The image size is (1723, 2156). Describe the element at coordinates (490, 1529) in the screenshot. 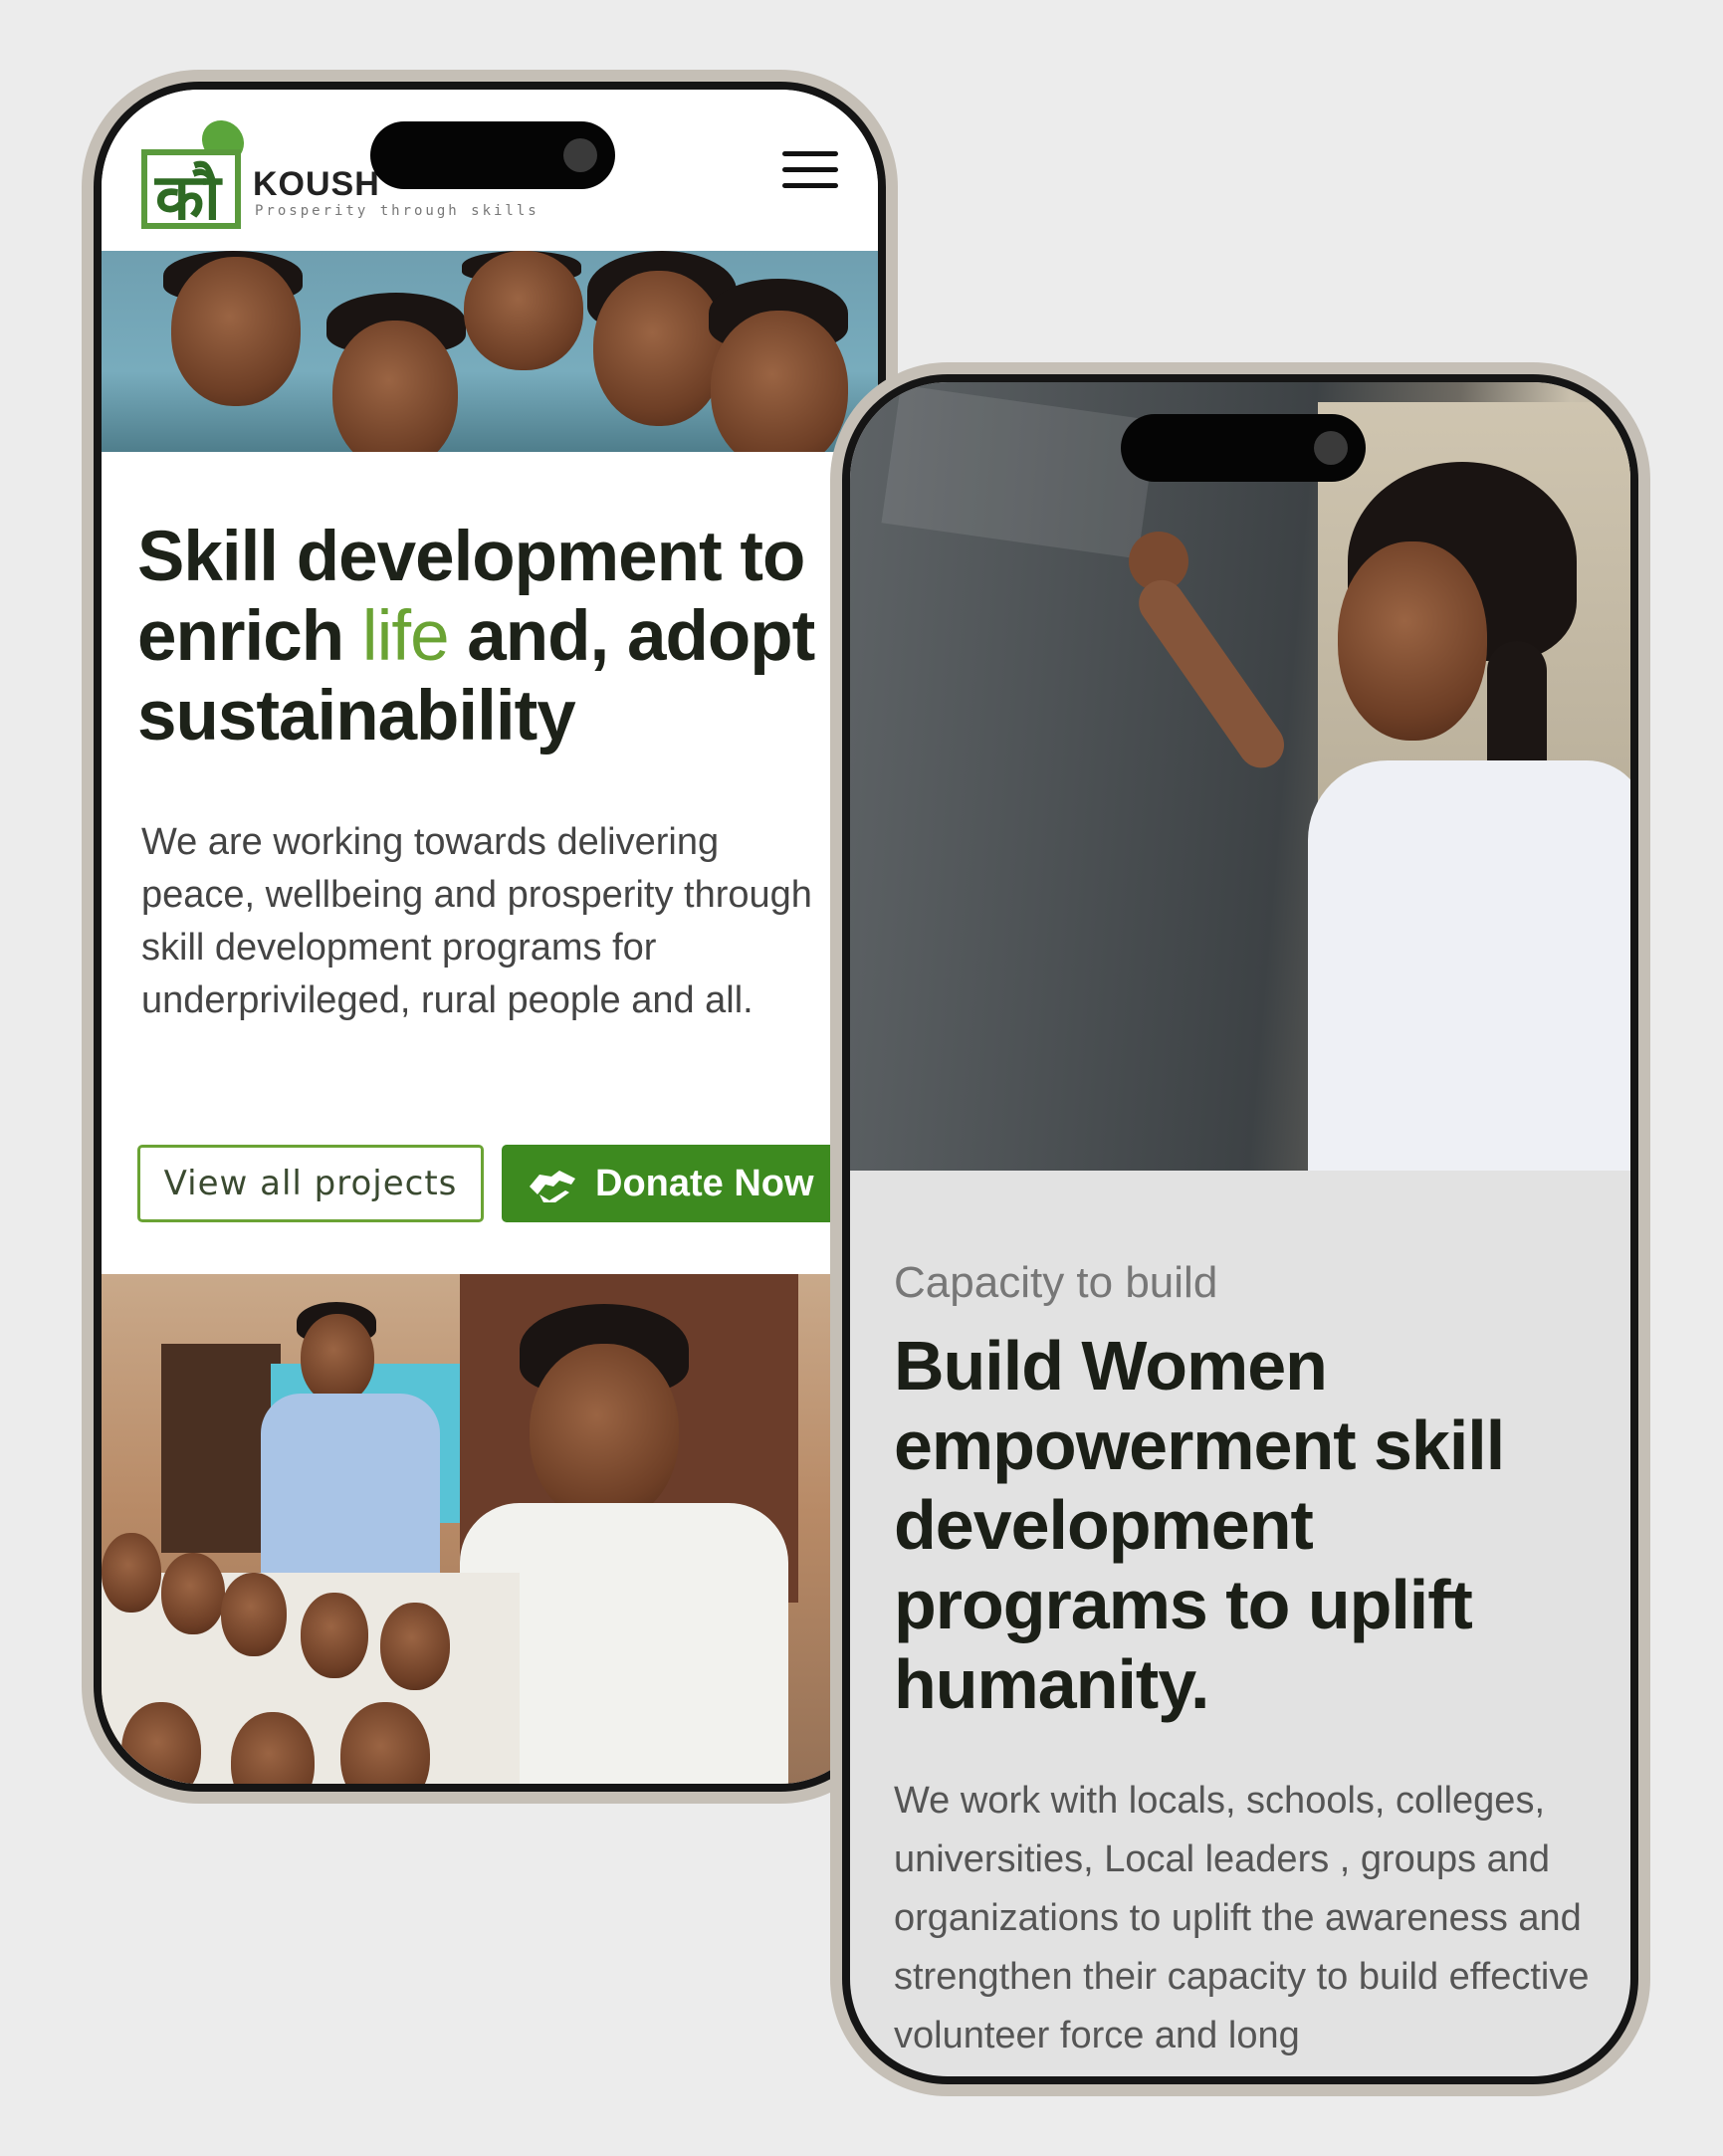

I see `teacher-students-image` at that location.